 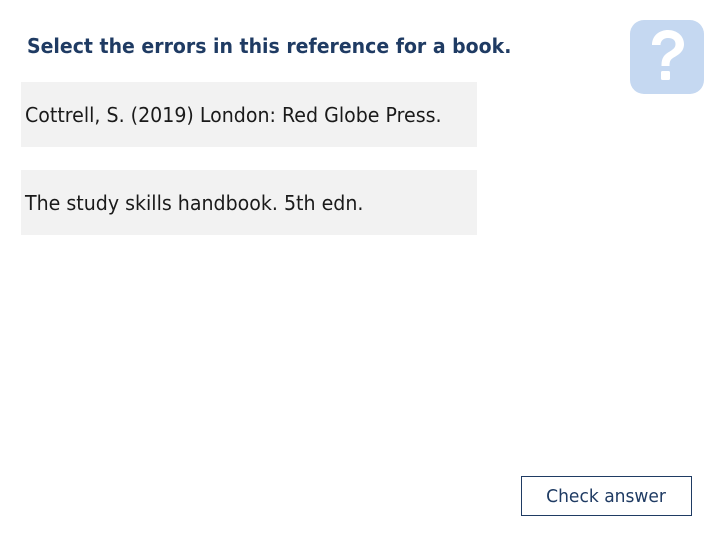 I want to click on question-mark-icon, so click(x=668, y=55).